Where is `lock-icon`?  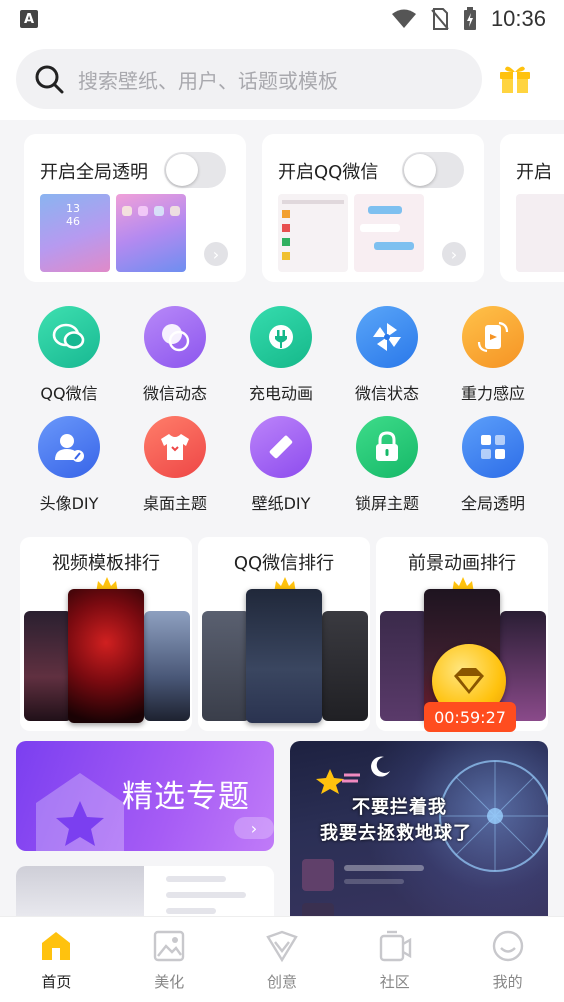 lock-icon is located at coordinates (387, 447).